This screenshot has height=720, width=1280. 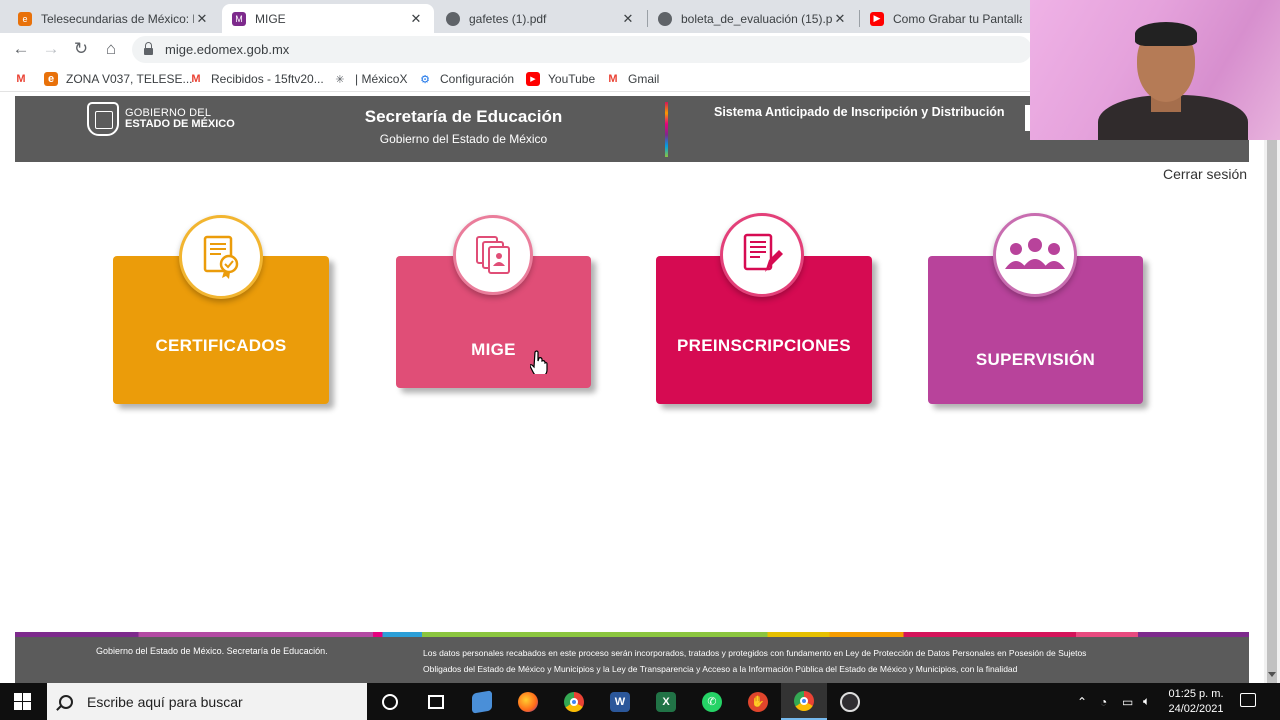 What do you see at coordinates (22, 701) in the screenshot?
I see `windows-start-icon` at bounding box center [22, 701].